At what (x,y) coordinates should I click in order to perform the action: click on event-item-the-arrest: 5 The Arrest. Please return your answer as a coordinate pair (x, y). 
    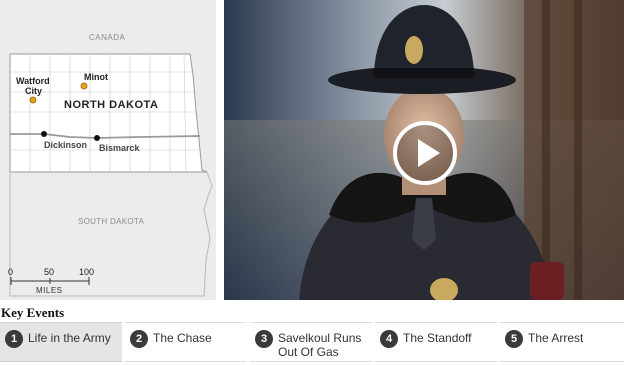
    Looking at the image, I should click on (562, 342).